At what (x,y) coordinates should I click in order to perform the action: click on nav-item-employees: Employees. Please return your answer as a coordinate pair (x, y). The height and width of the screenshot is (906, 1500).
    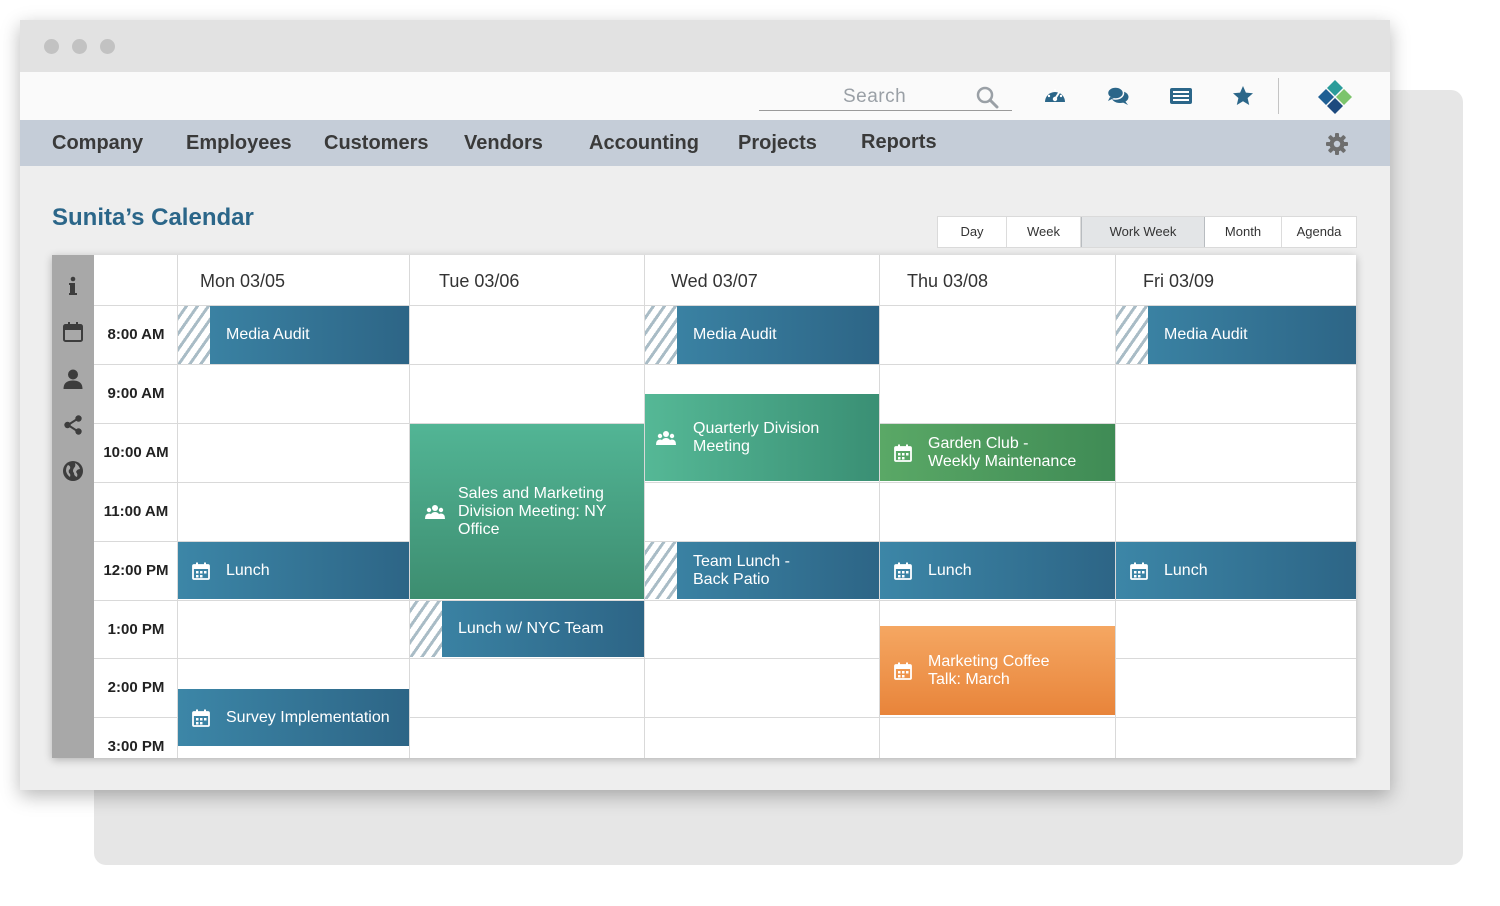
    Looking at the image, I should click on (239, 143).